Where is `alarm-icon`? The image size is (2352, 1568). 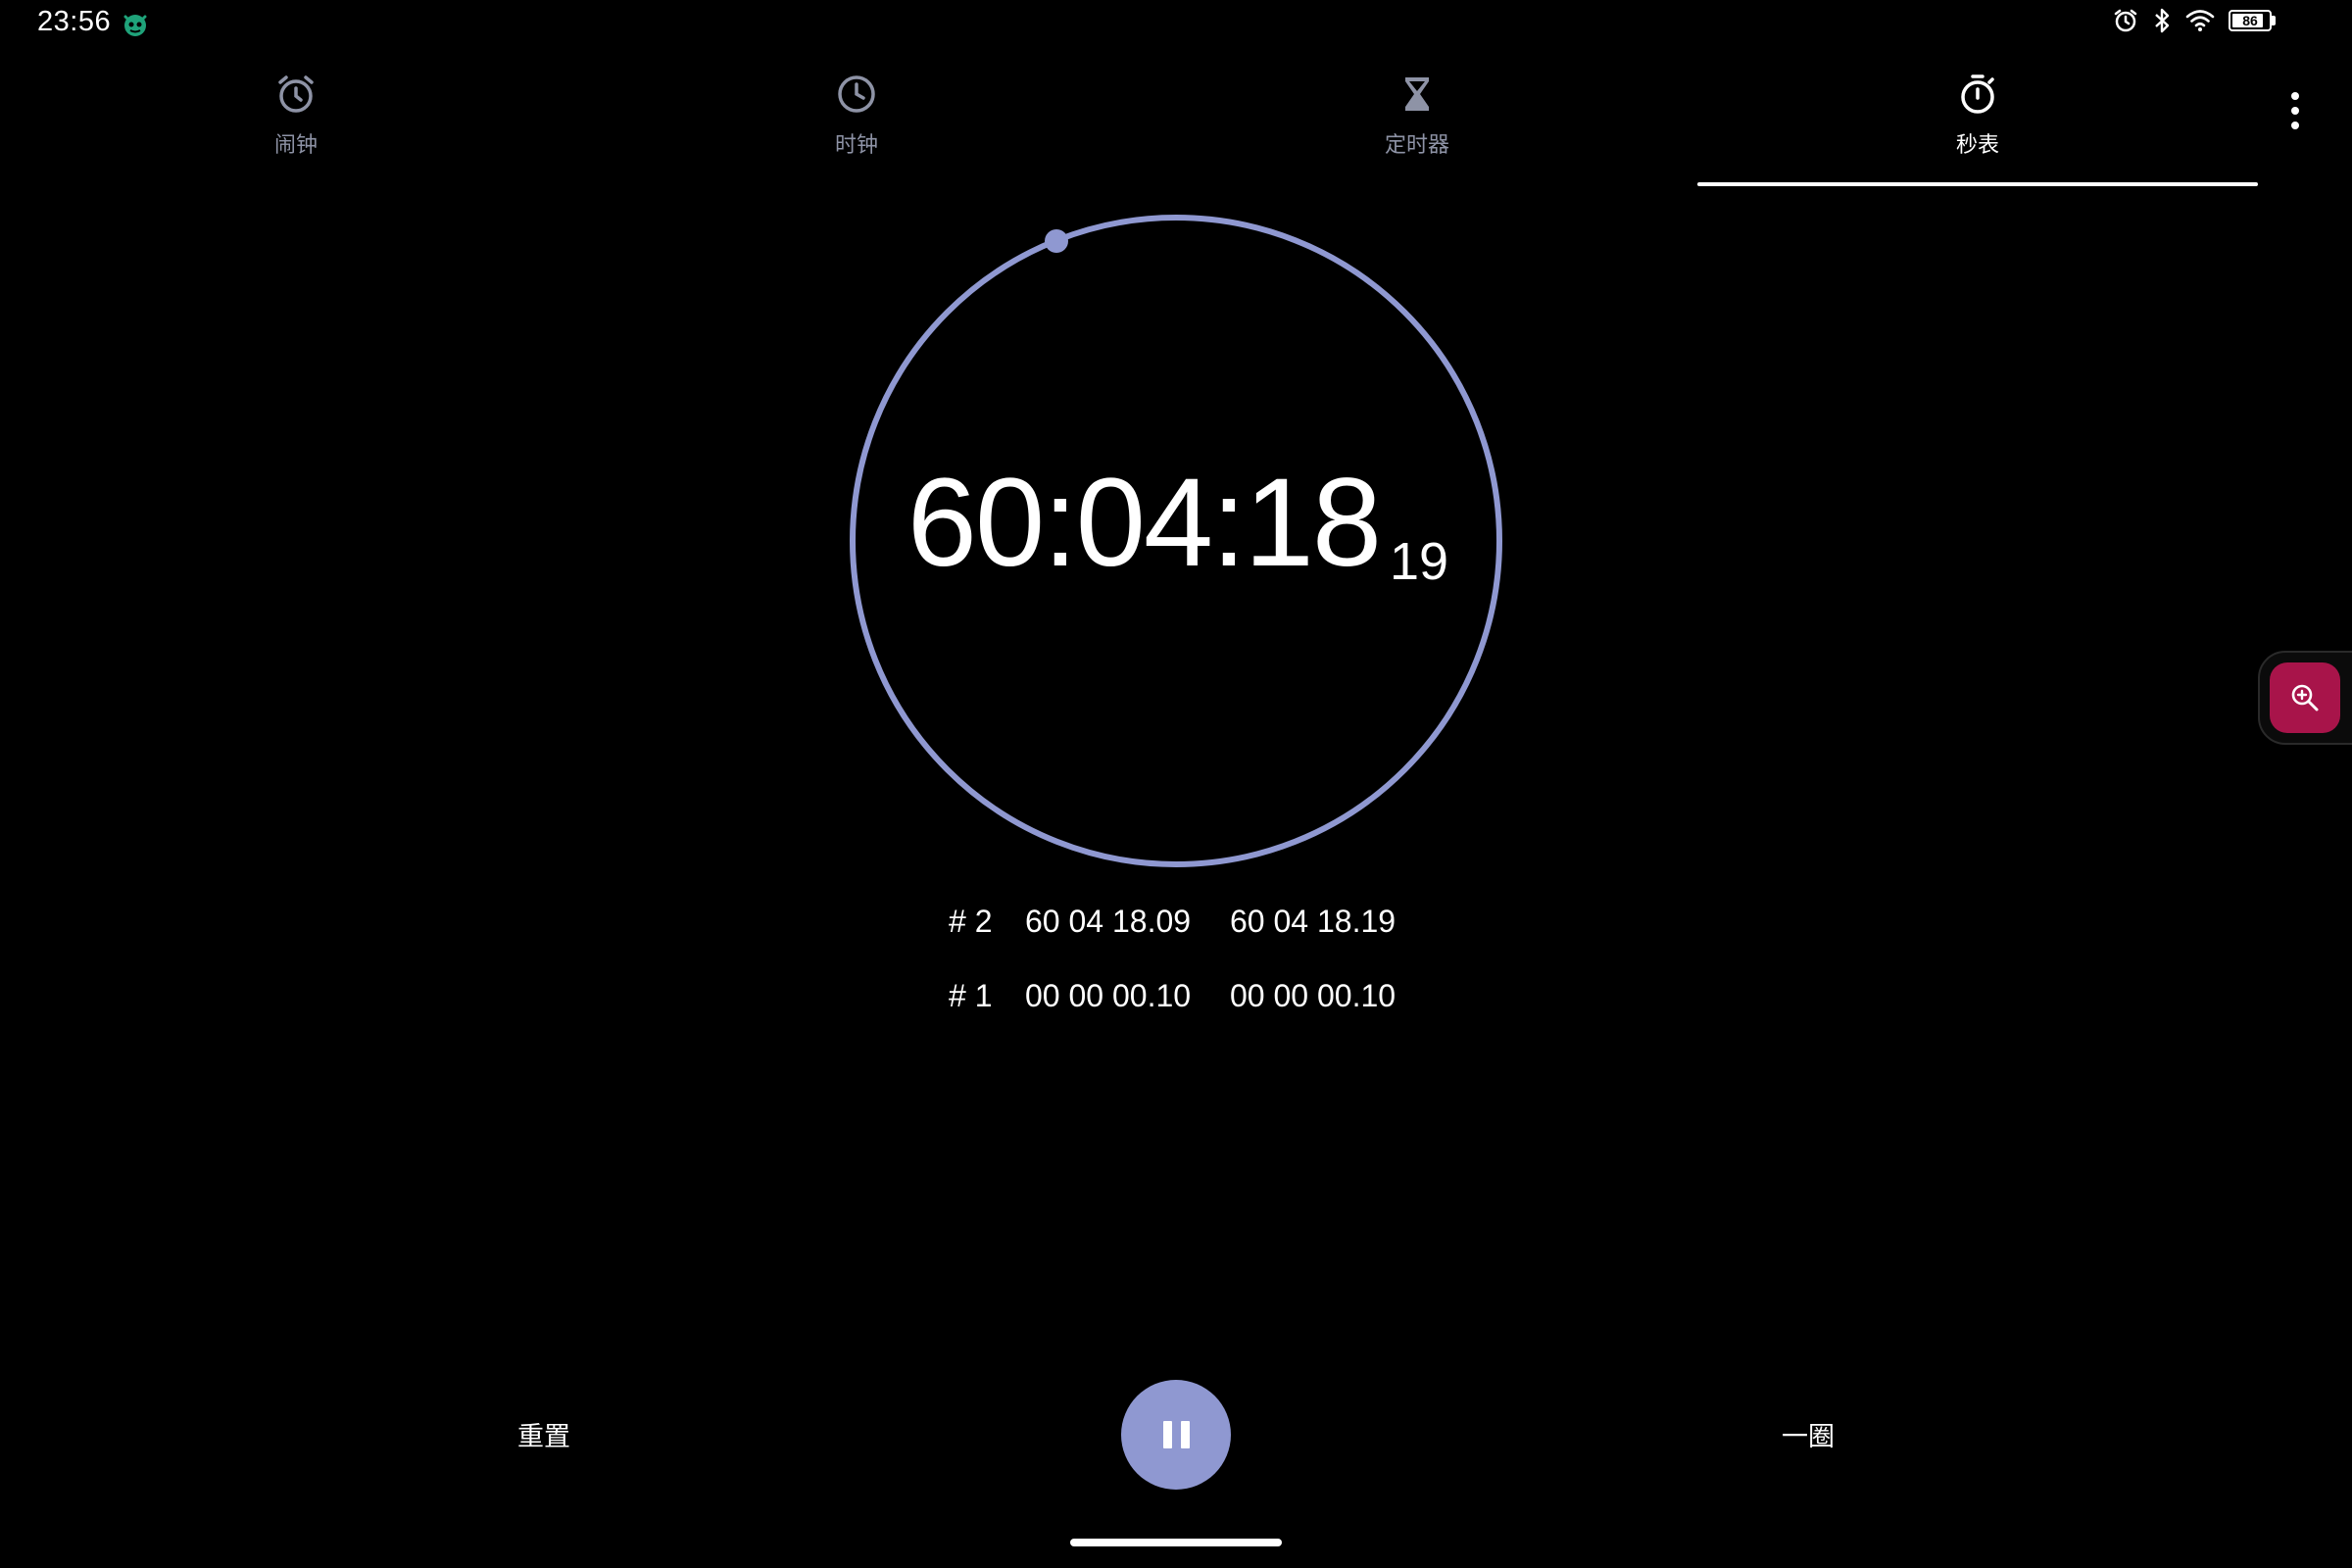 alarm-icon is located at coordinates (296, 94).